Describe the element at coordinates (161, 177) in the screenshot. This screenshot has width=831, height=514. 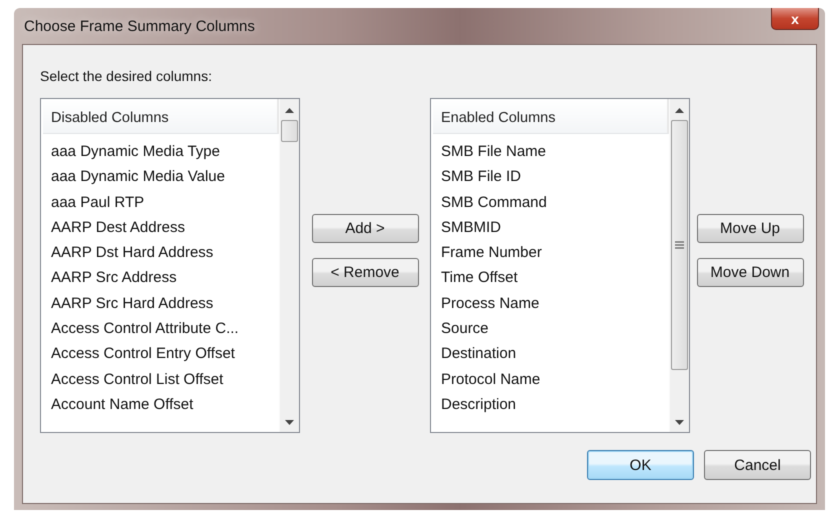
I see `list-item: aaa Dynamic Media Value` at that location.